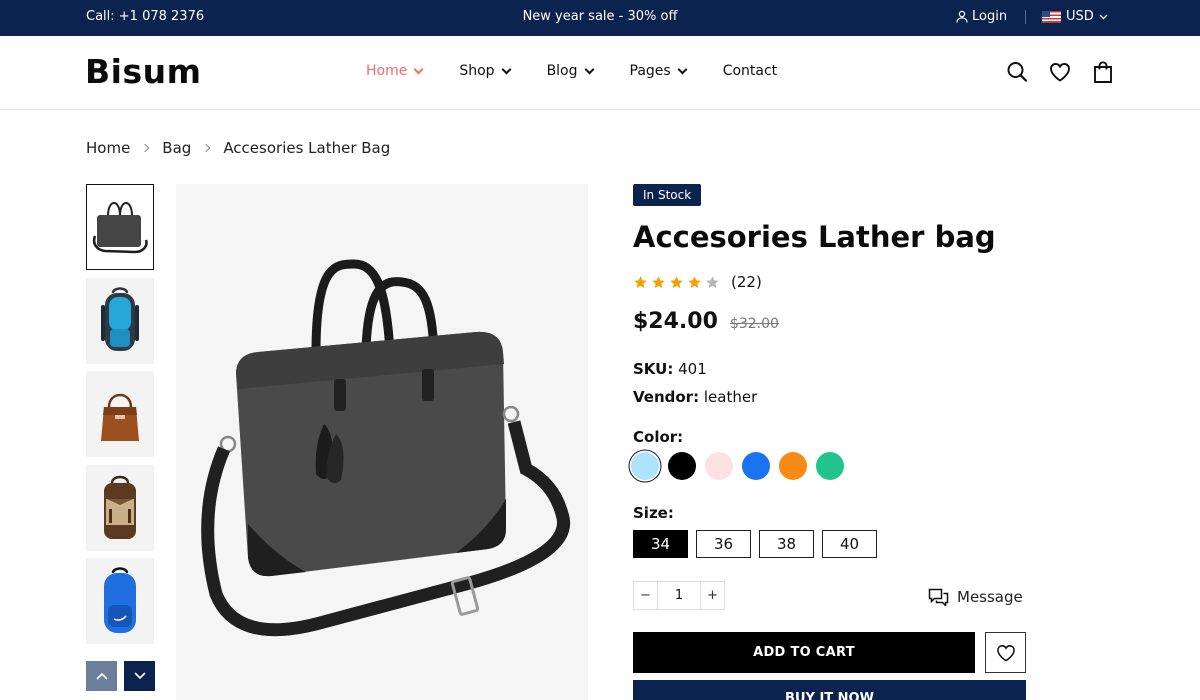 The width and height of the screenshot is (1200, 700). What do you see at coordinates (1025, 17) in the screenshot?
I see `divider` at bounding box center [1025, 17].